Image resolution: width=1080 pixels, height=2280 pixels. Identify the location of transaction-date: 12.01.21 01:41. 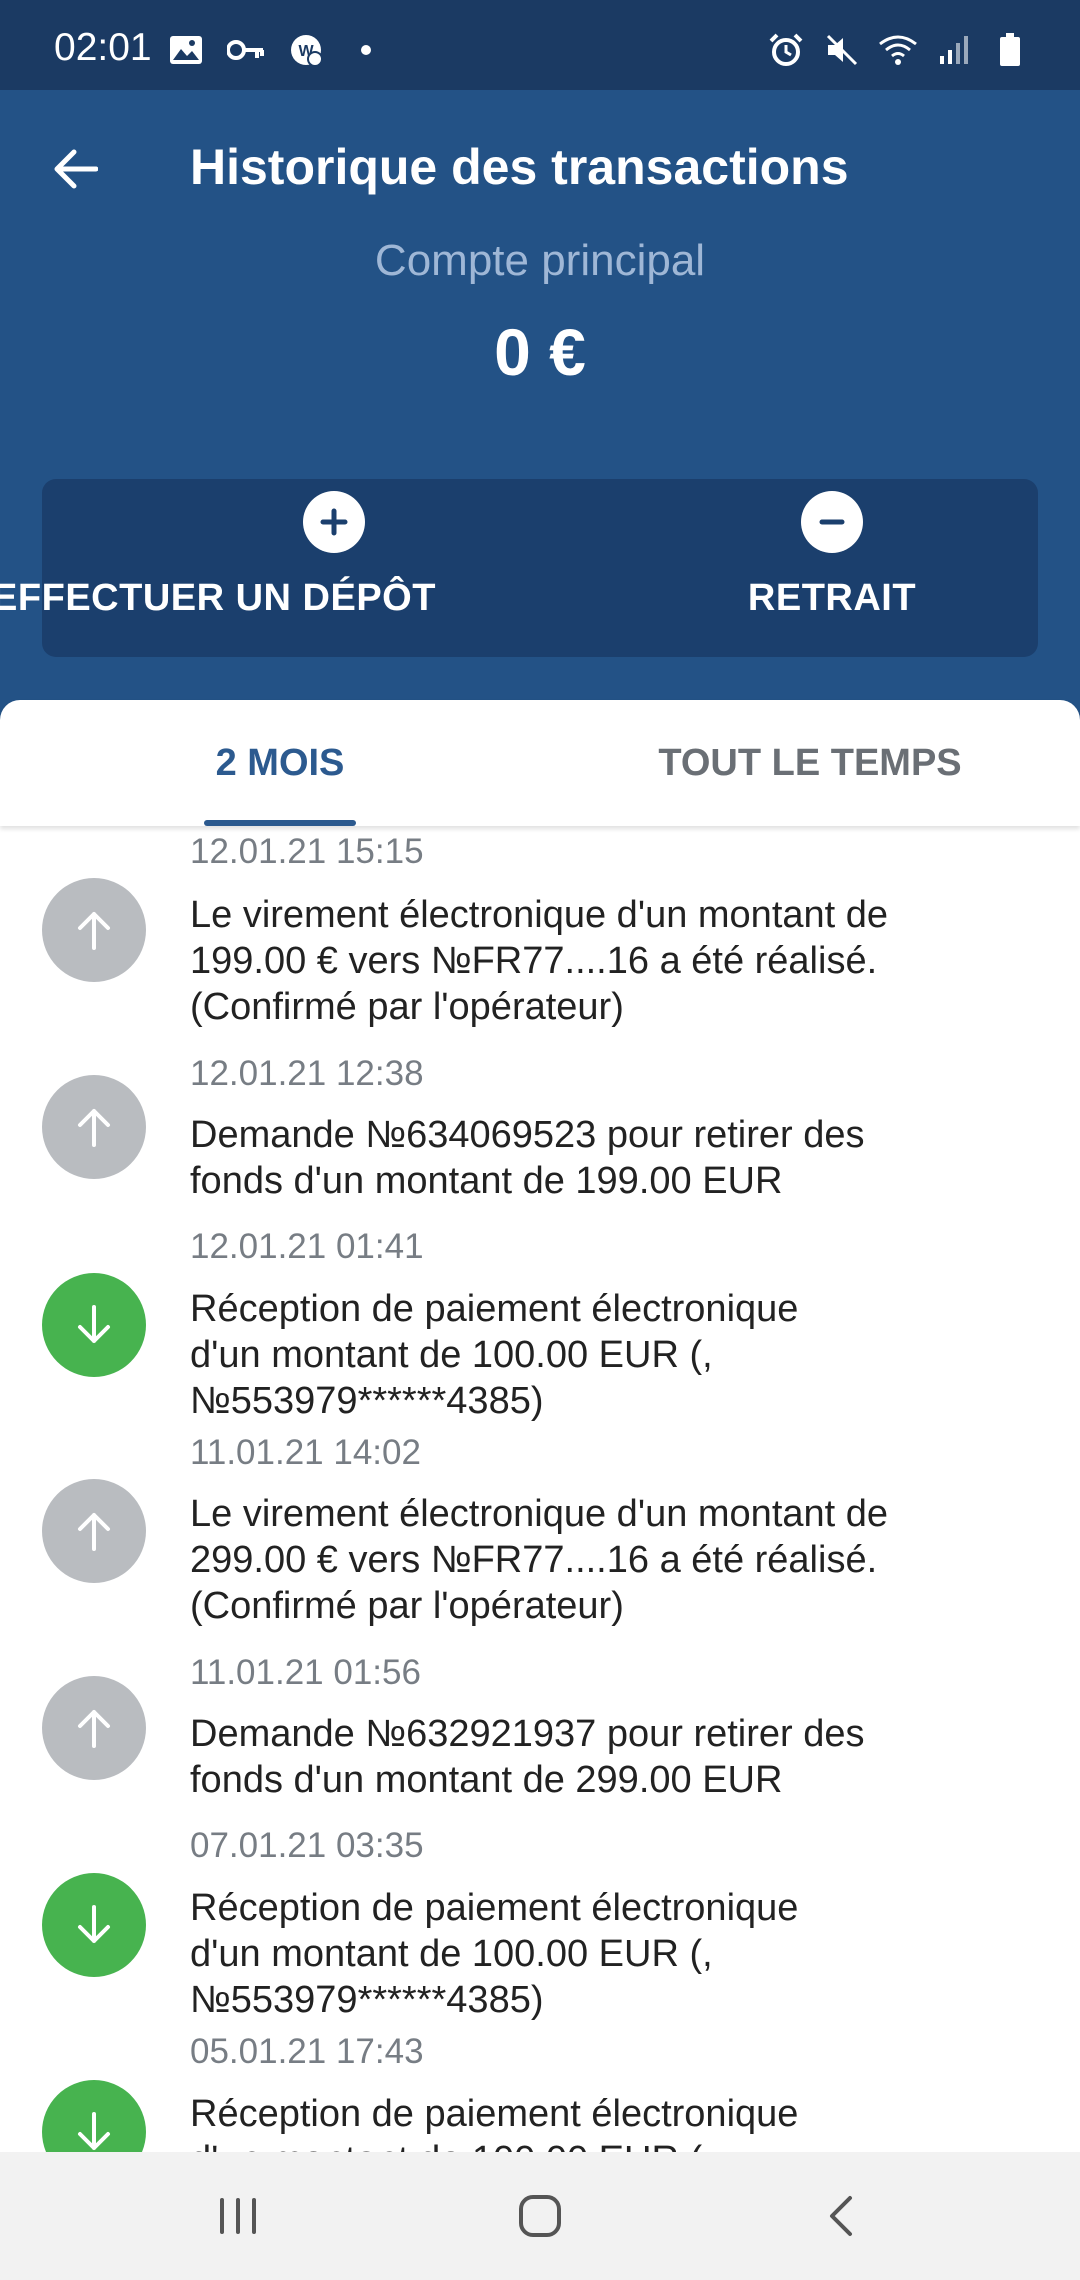
(307, 1246).